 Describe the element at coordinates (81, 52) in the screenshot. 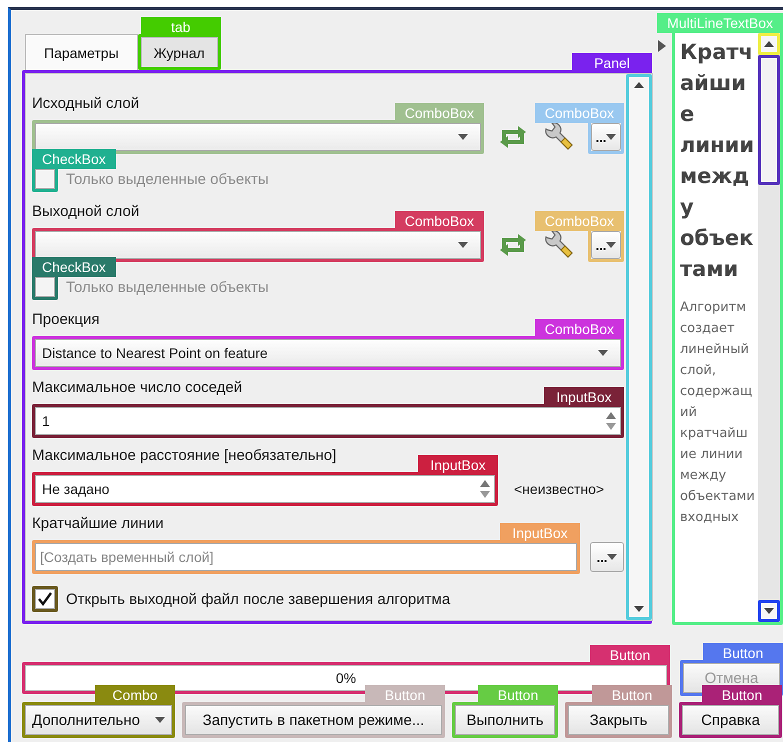

I see `tab: Параметры` at that location.